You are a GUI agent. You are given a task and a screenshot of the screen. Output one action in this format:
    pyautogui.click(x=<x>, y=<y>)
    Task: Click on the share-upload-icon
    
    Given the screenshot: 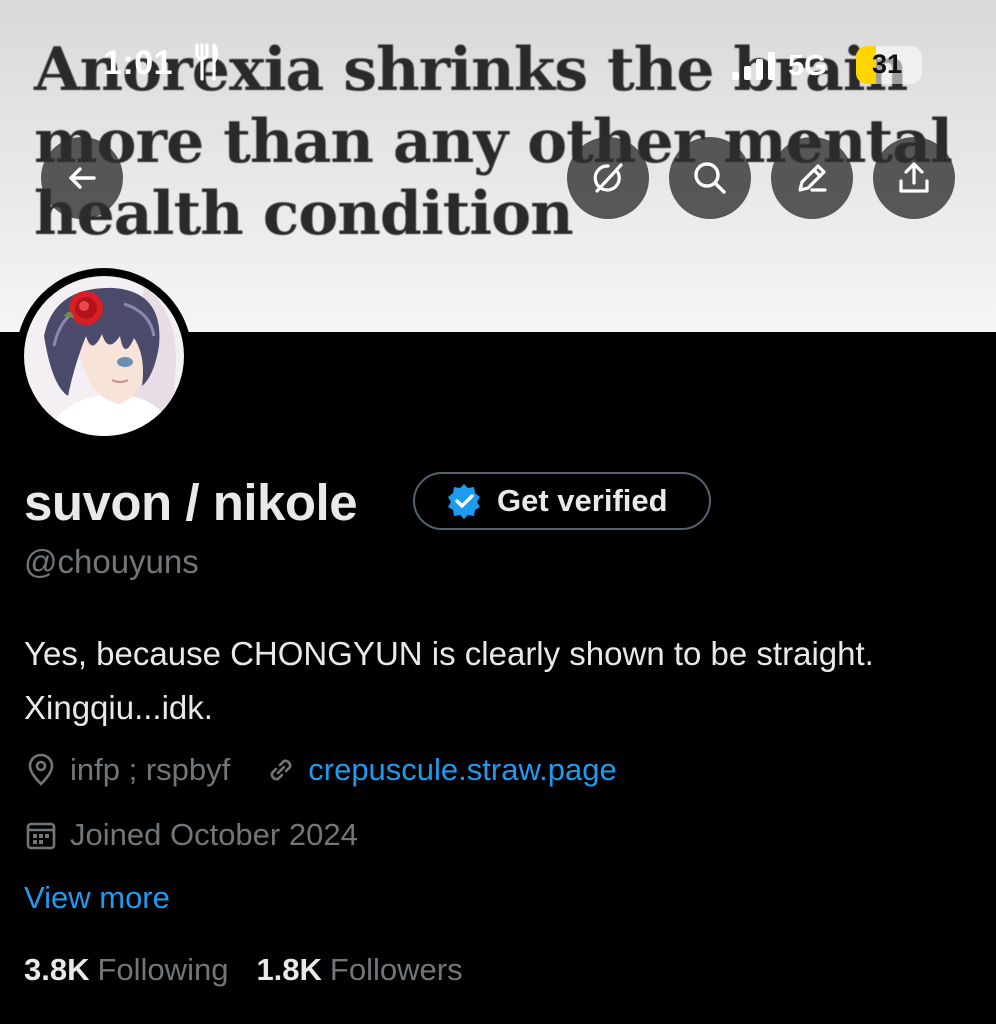 What is the action you would take?
    pyautogui.click(x=914, y=177)
    